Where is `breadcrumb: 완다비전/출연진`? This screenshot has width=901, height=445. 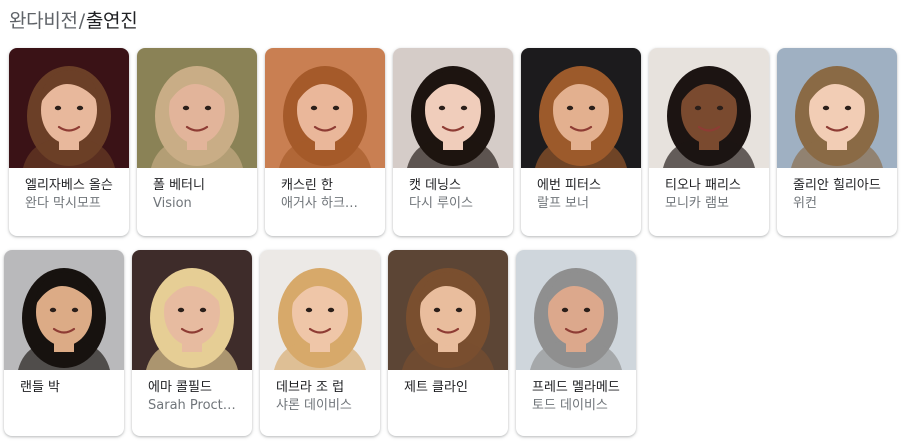
breadcrumb: 완다비전/출연진 is located at coordinates (73, 21).